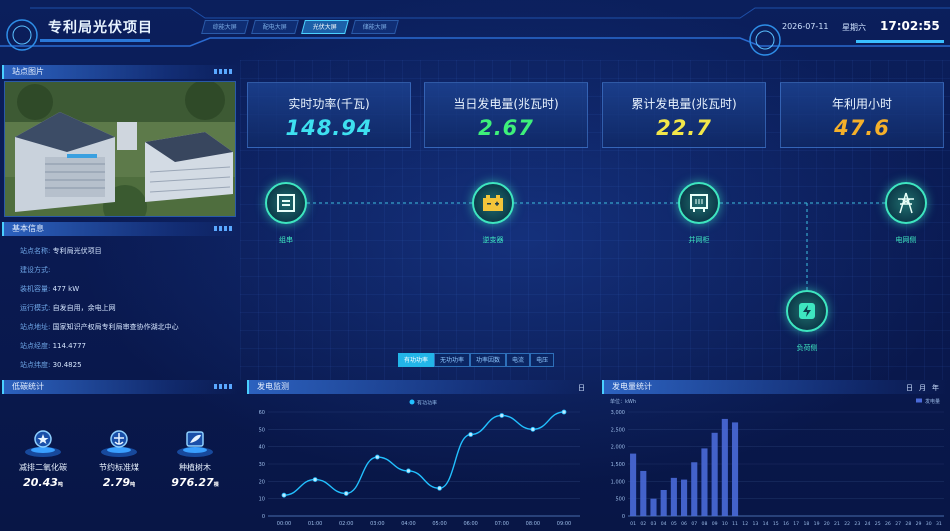 This screenshot has height=531, width=950. I want to click on x-tick-label: 22, so click(847, 524).